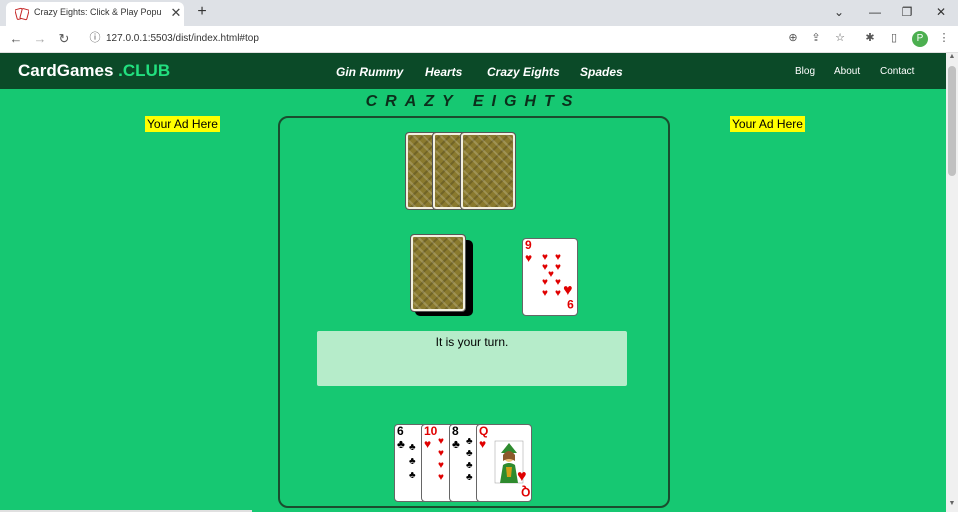  I want to click on browser-tab: Crazy Eights: Click & Play Popula ✕, so click(95, 14).